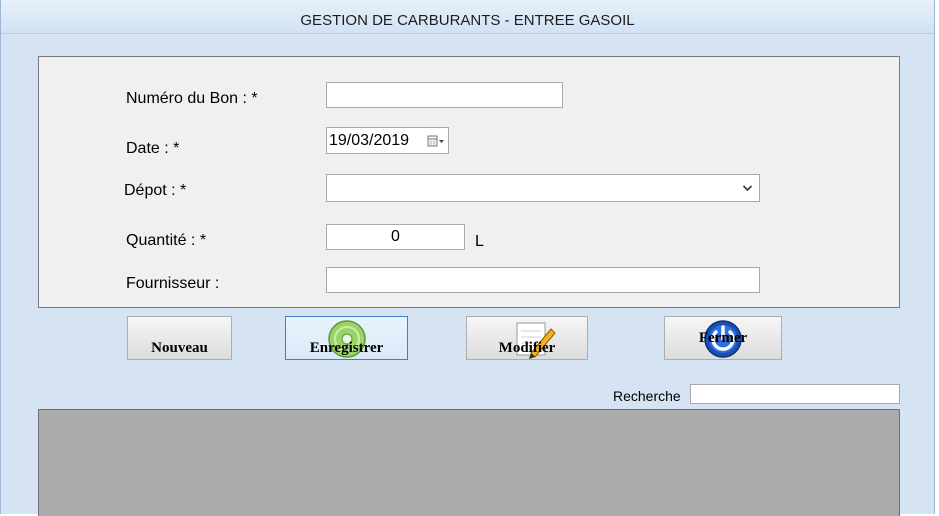  Describe the element at coordinates (346, 348) in the screenshot. I see `enregistrer-label: Enregistrer` at that location.